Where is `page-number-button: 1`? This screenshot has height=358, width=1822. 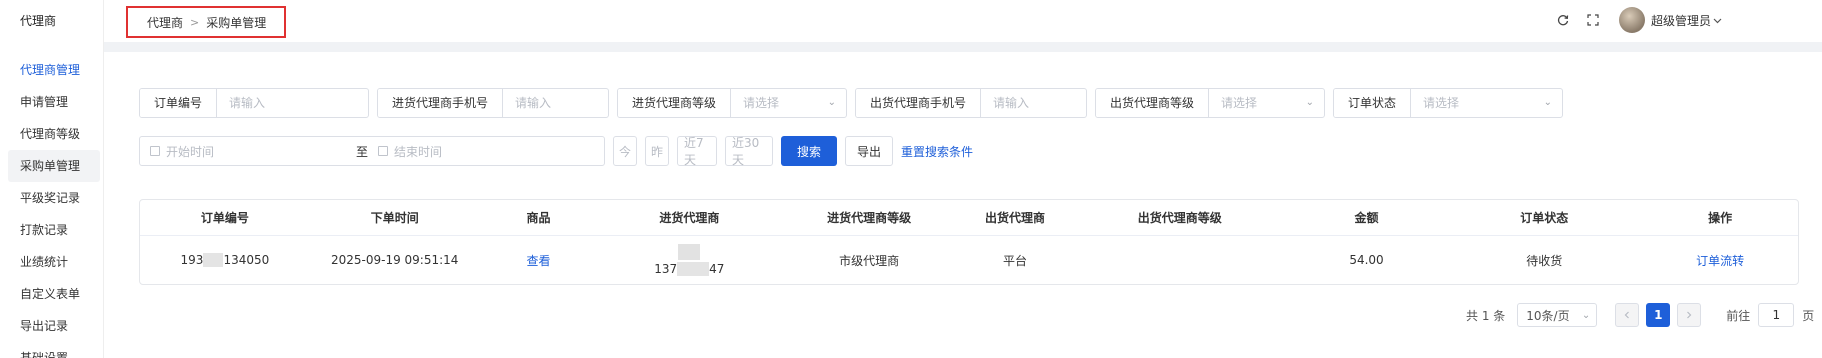 page-number-button: 1 is located at coordinates (1658, 315).